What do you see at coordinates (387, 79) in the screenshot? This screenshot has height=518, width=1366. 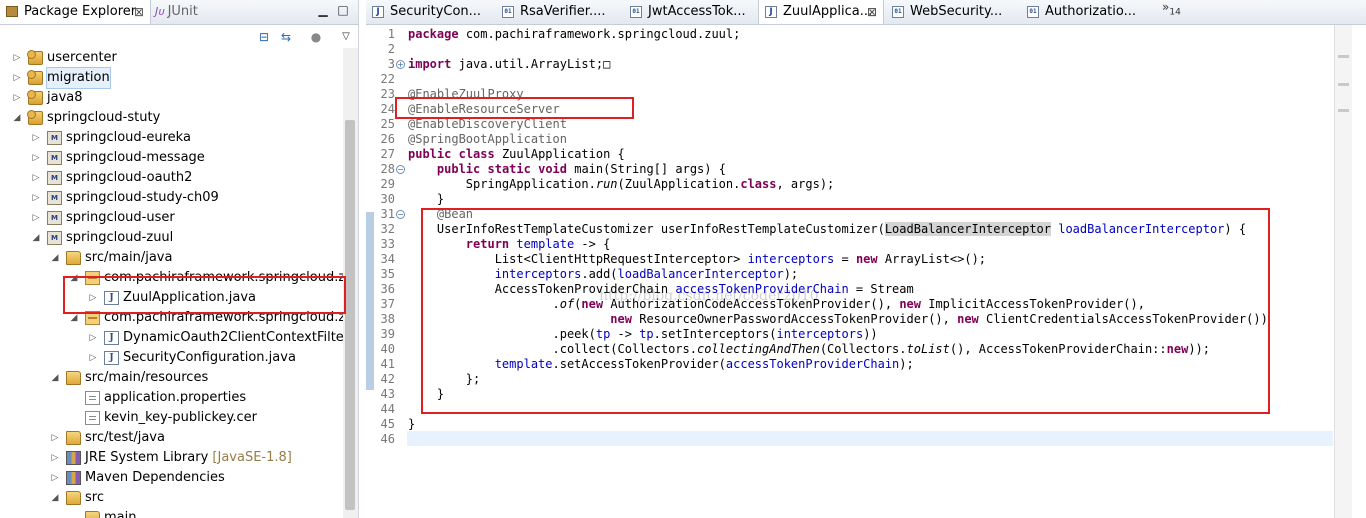 I see `line-number: 22` at bounding box center [387, 79].